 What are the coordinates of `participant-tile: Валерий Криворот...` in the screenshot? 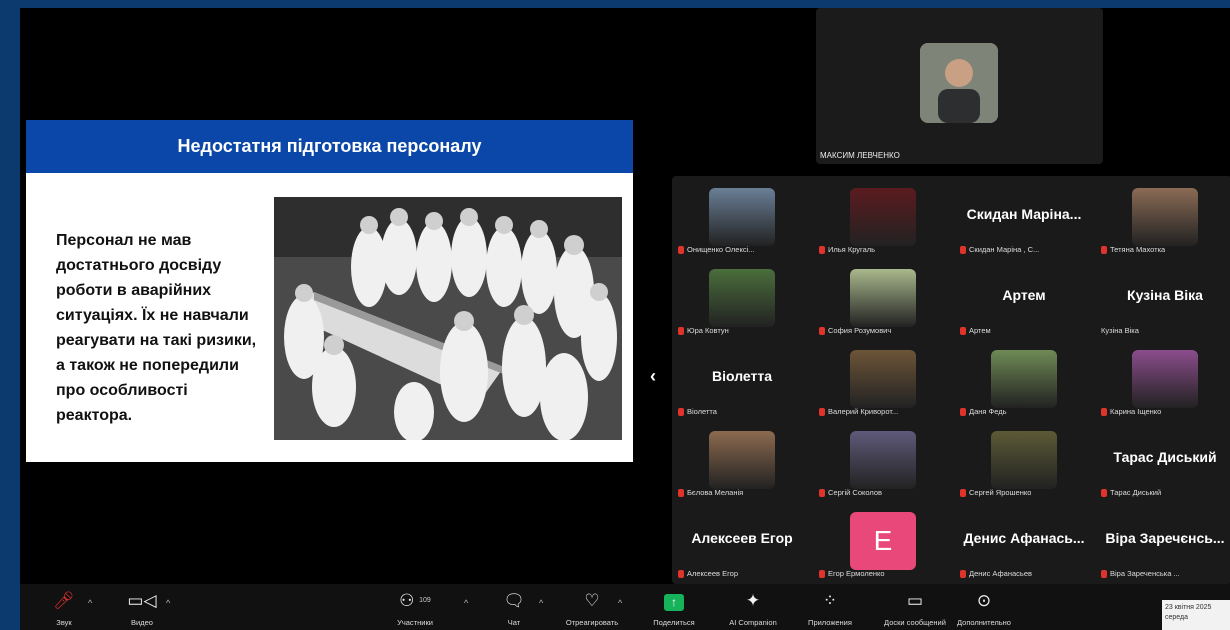 It's located at (883, 382).